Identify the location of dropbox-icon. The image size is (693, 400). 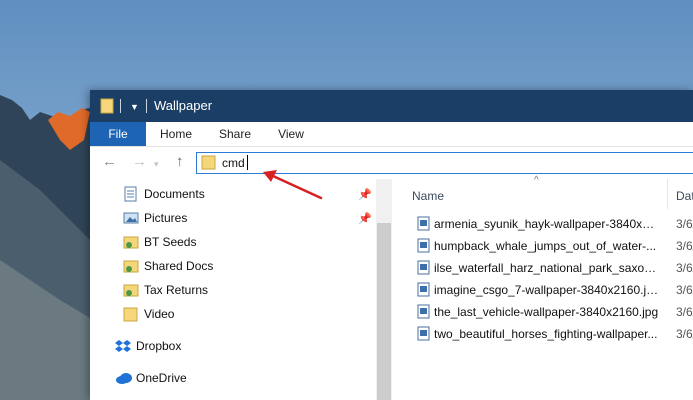
(123, 349).